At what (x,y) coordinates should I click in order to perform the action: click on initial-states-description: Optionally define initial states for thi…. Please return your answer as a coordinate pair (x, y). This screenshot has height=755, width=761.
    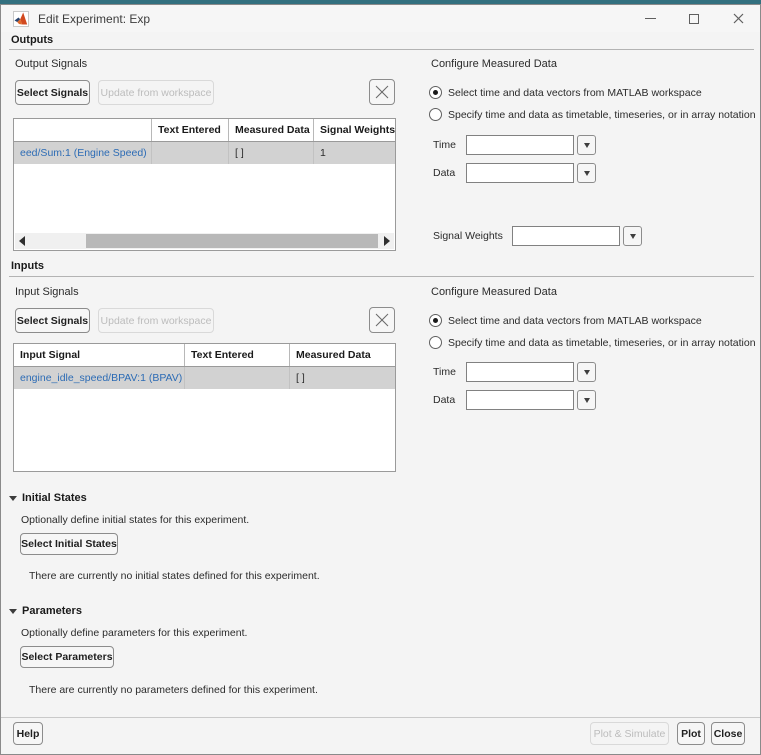
    Looking at the image, I should click on (135, 520).